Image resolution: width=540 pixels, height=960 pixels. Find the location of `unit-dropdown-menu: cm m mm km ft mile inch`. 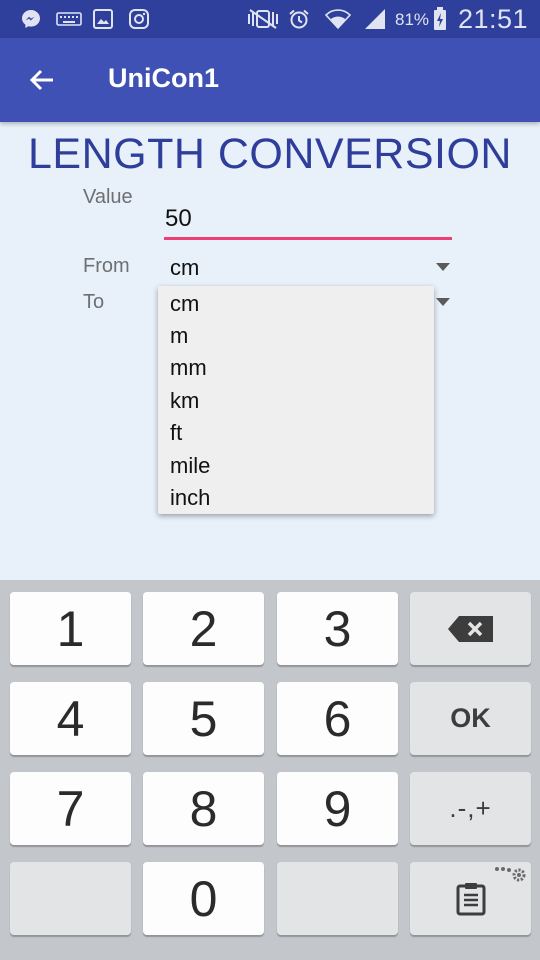

unit-dropdown-menu: cm m mm km ft mile inch is located at coordinates (296, 400).